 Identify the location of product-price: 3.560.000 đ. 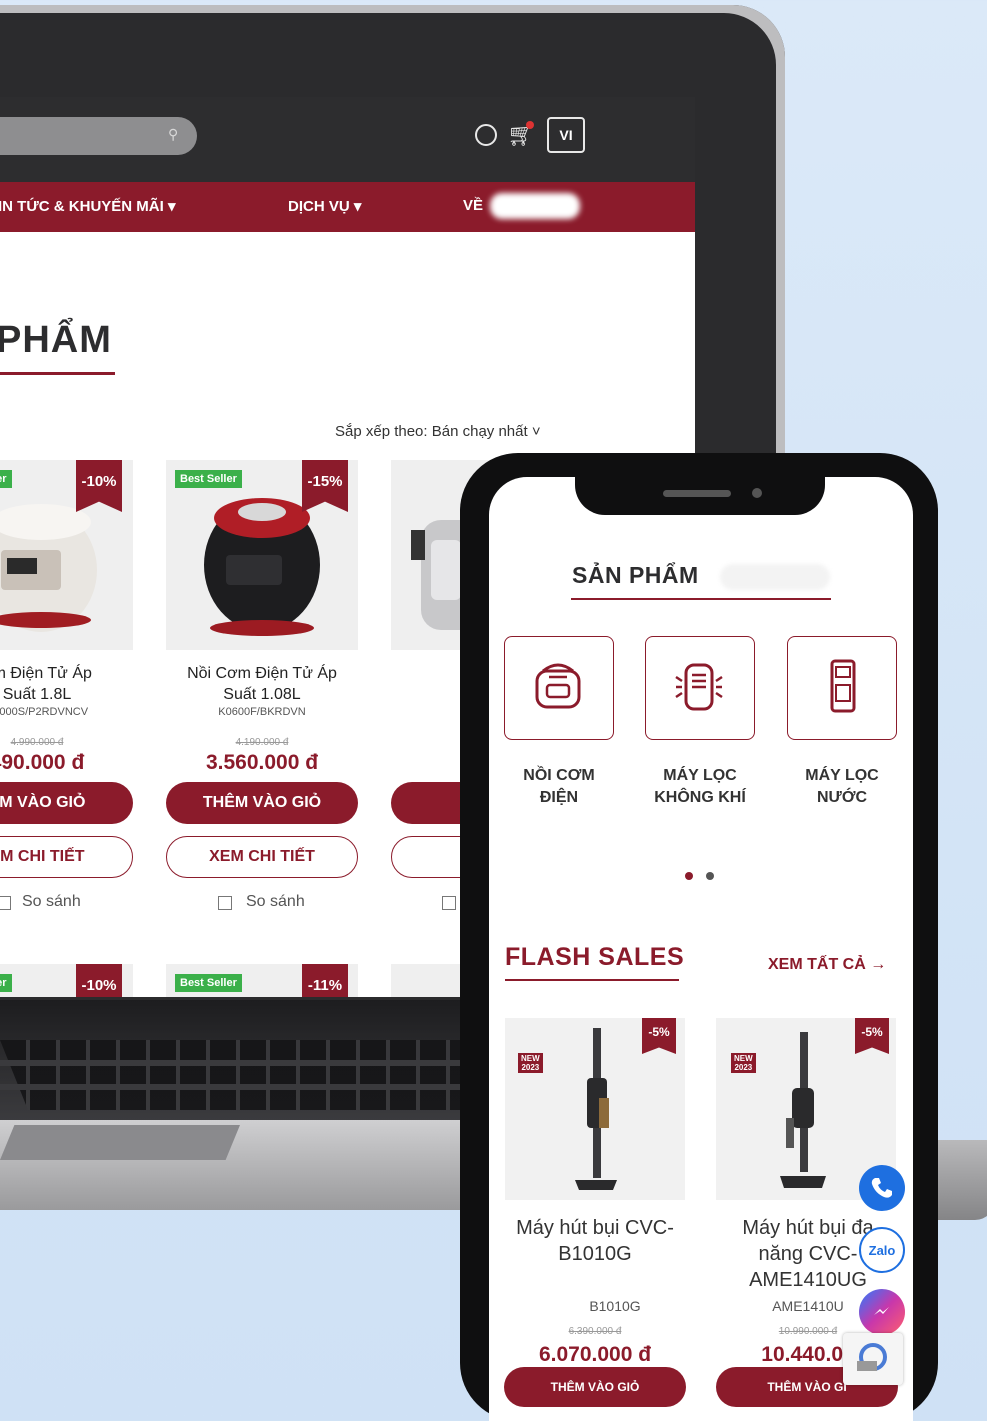
(262, 762).